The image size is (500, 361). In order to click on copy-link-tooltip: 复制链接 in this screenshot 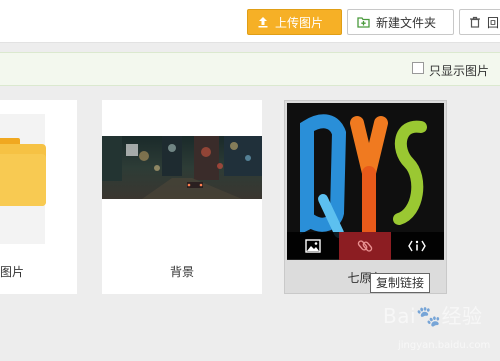, I will do `click(400, 283)`.